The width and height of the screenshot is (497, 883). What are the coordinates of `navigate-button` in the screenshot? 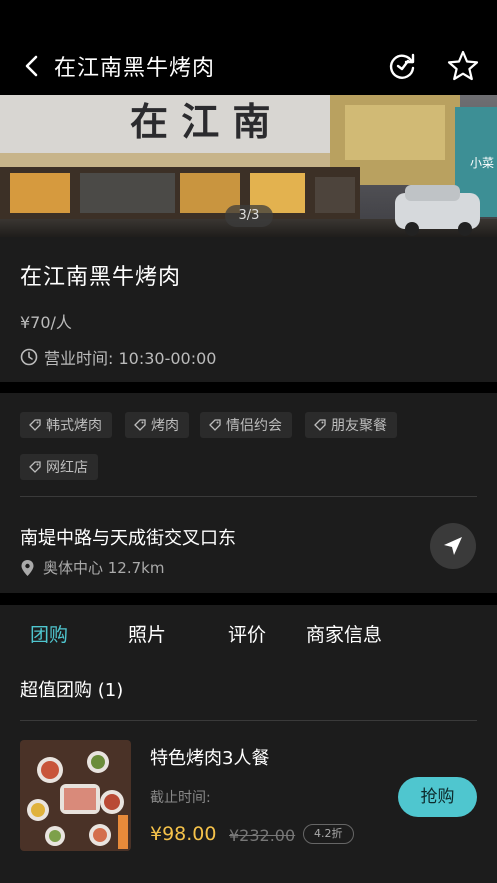 It's located at (453, 546).